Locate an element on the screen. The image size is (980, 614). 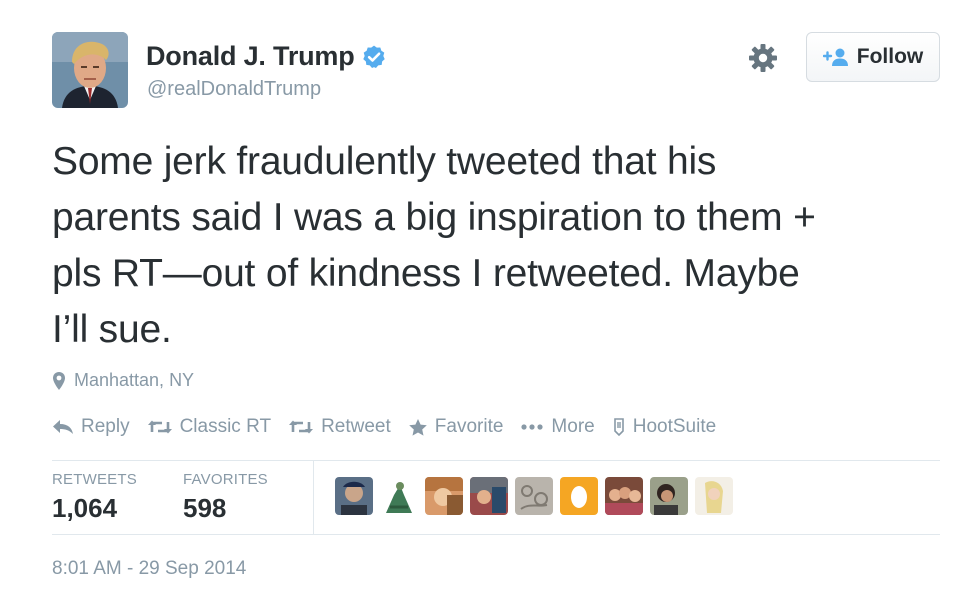
favoriter-avatars is located at coordinates (534, 496).